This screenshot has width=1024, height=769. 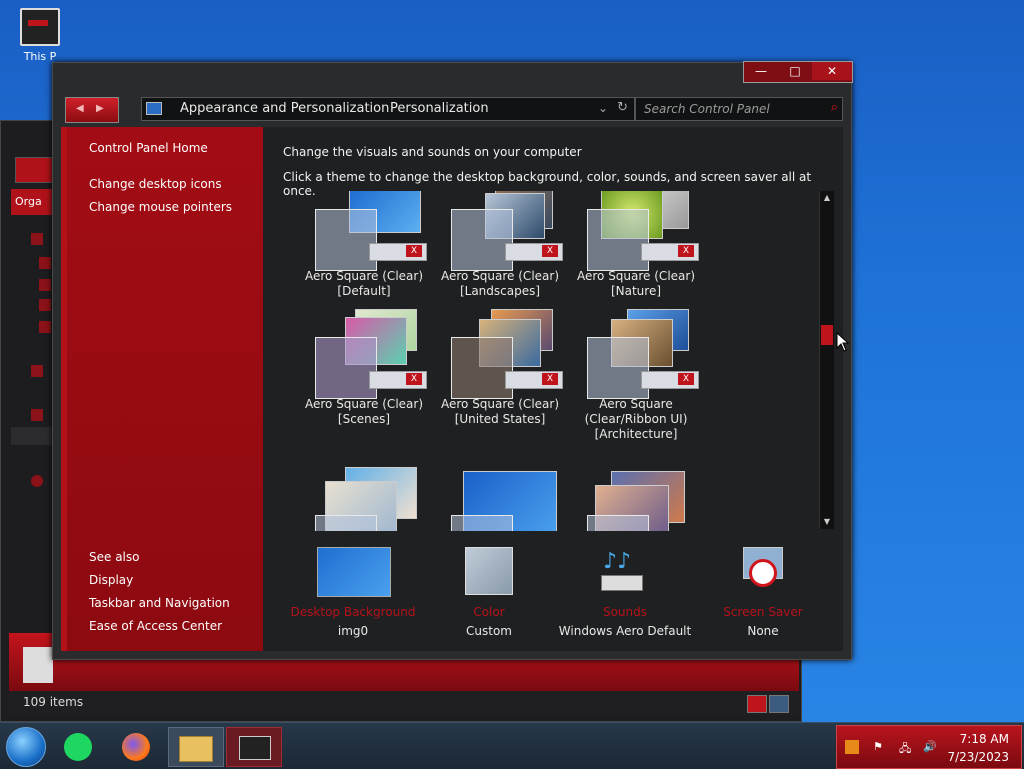 What do you see at coordinates (622, 107) in the screenshot?
I see `refresh-icon: ↻` at bounding box center [622, 107].